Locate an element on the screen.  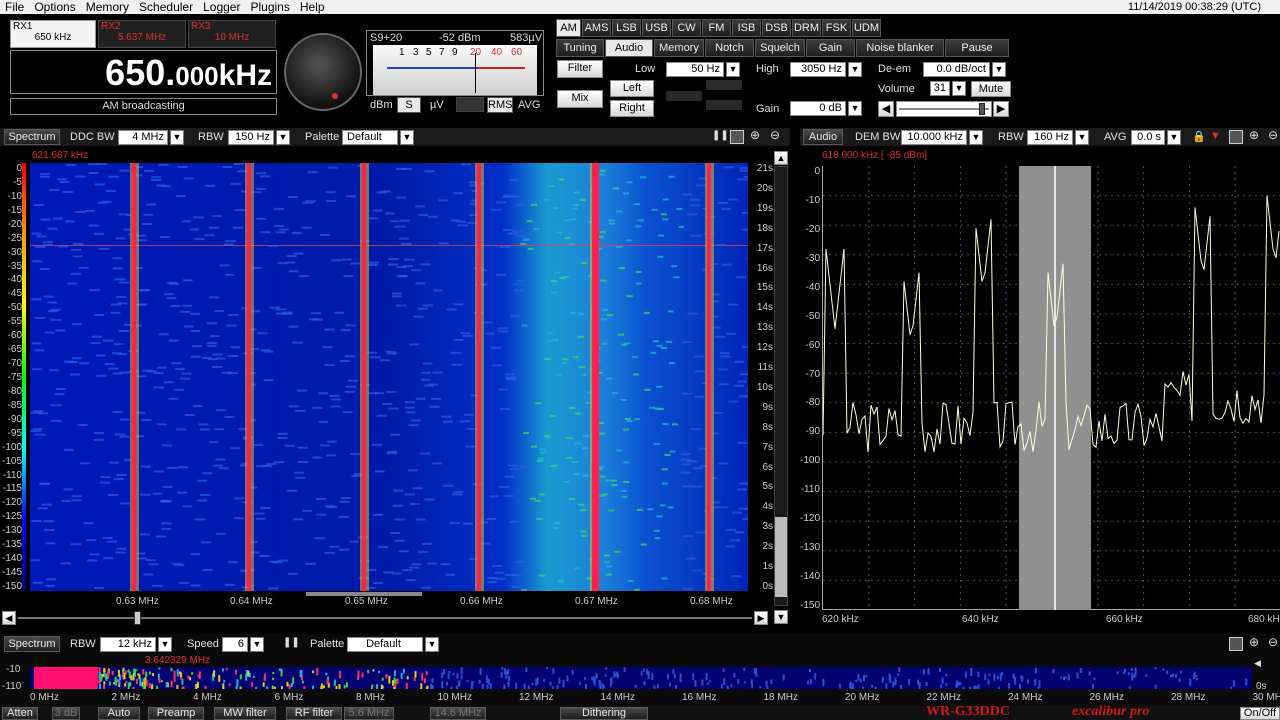
preamp-button: Preamp is located at coordinates (176, 713).